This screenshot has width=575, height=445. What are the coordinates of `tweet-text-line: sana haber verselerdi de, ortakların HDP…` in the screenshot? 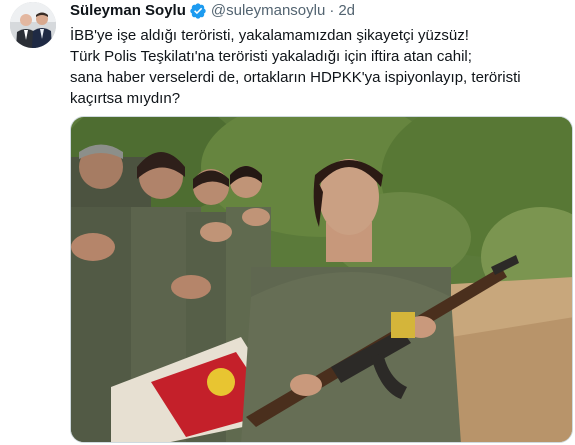 It's located at (295, 77).